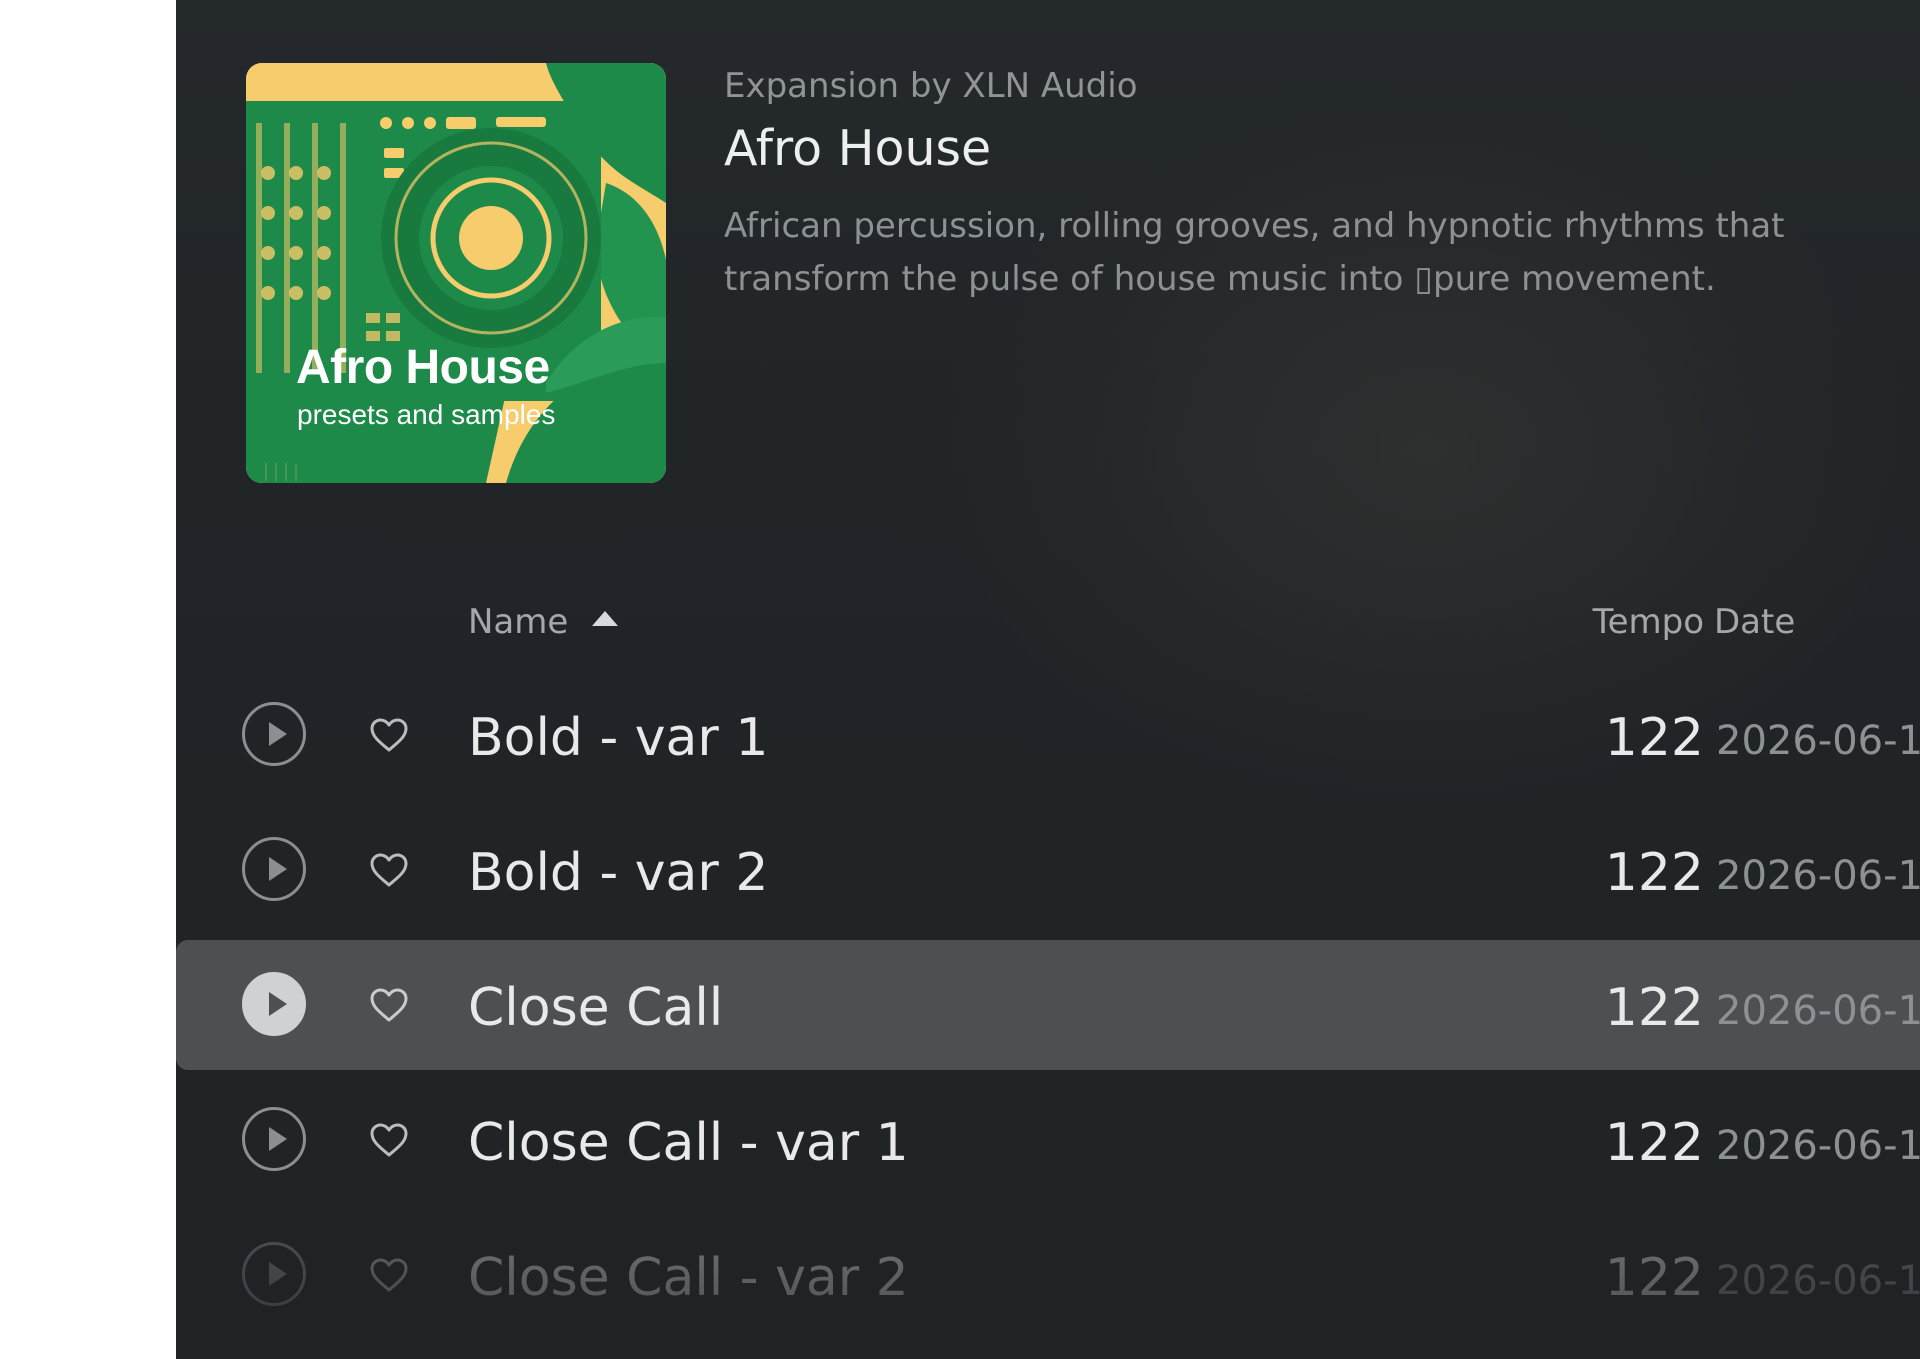  I want to click on table-row: Close Call - var 2 122 2026-06-10, so click(1048, 1275).